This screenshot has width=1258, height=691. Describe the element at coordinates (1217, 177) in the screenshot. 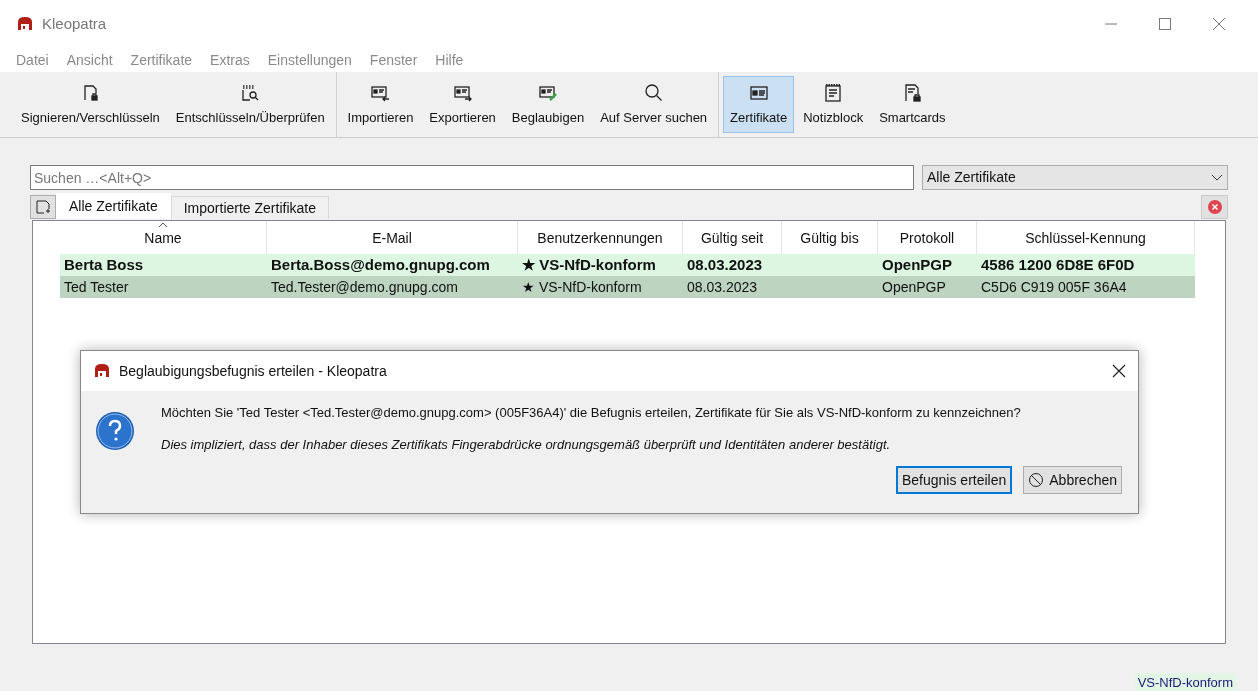

I see `chevron-down-icon` at that location.